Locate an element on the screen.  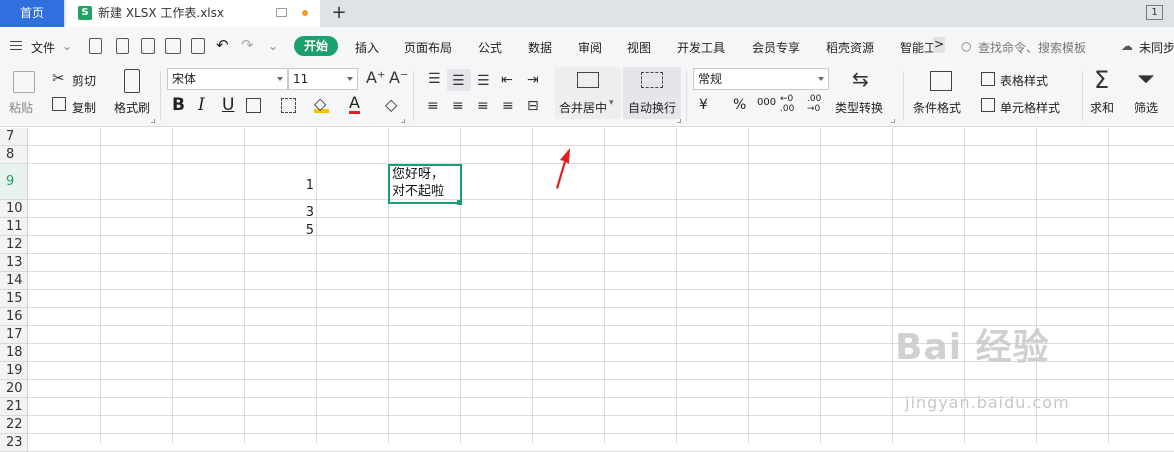
table-style-icon is located at coordinates (988, 79).